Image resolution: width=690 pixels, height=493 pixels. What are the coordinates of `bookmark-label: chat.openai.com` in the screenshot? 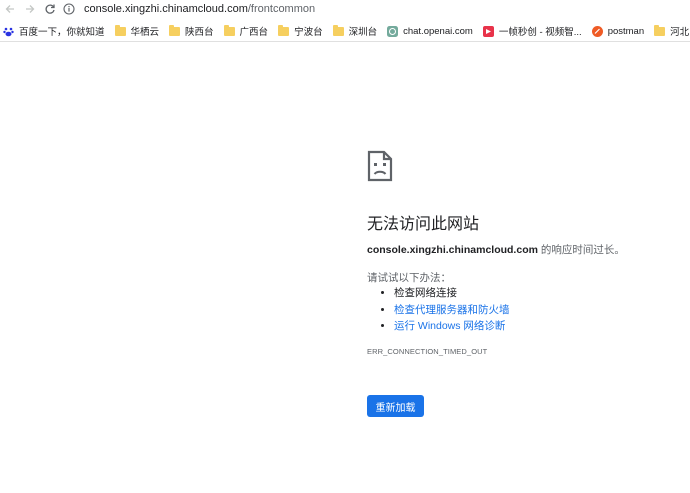 It's located at (438, 31).